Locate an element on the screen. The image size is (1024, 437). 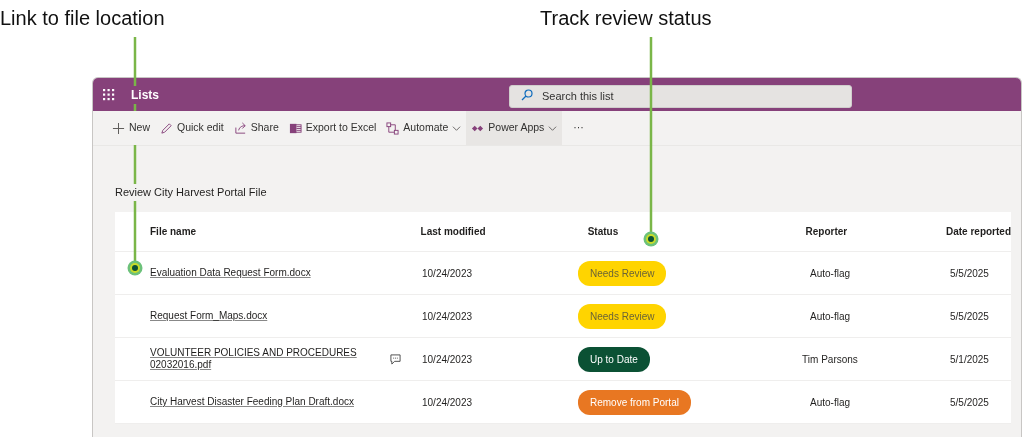
column-header: Last modified is located at coordinates (453, 231).